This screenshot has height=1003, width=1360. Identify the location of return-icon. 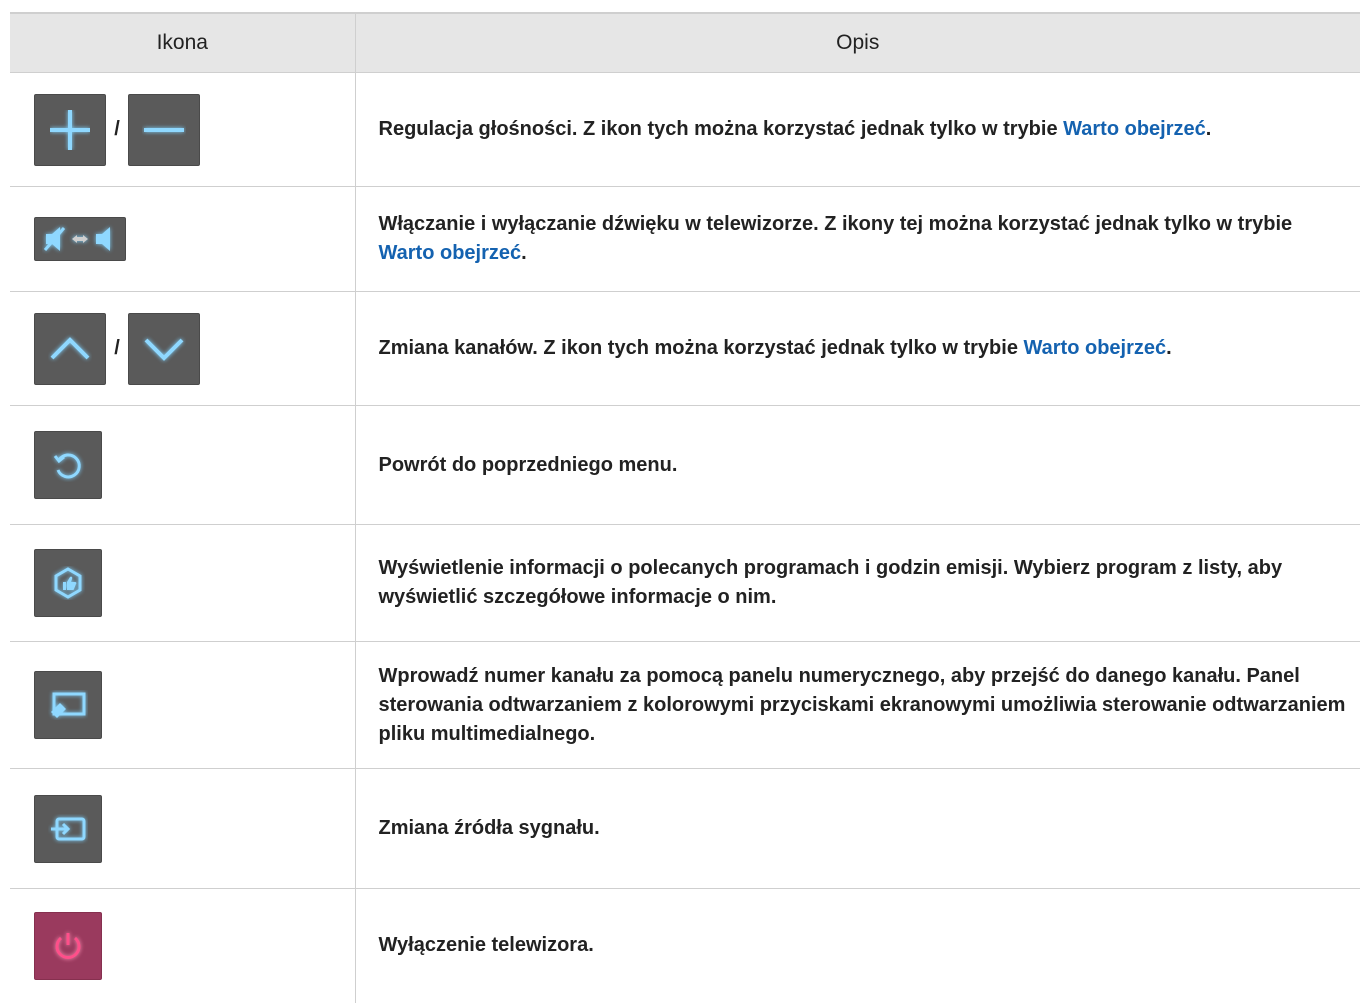
(68, 465).